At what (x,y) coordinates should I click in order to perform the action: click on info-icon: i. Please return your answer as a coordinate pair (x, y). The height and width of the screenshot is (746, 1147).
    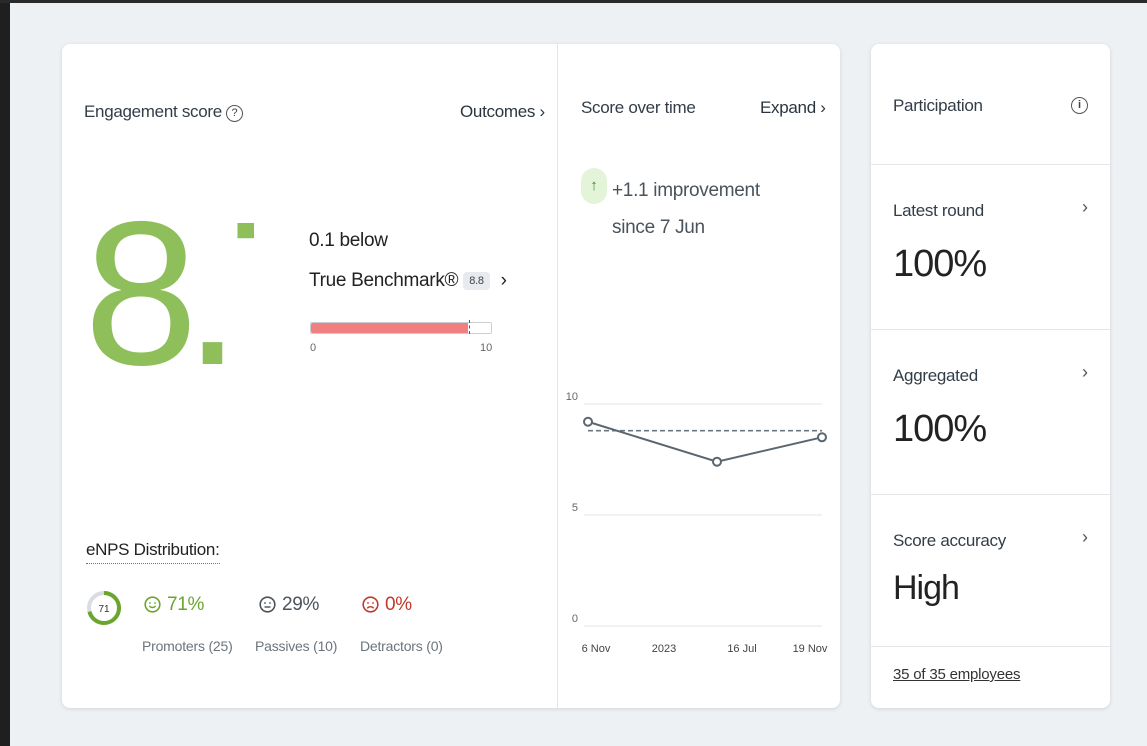
    Looking at the image, I should click on (1079, 105).